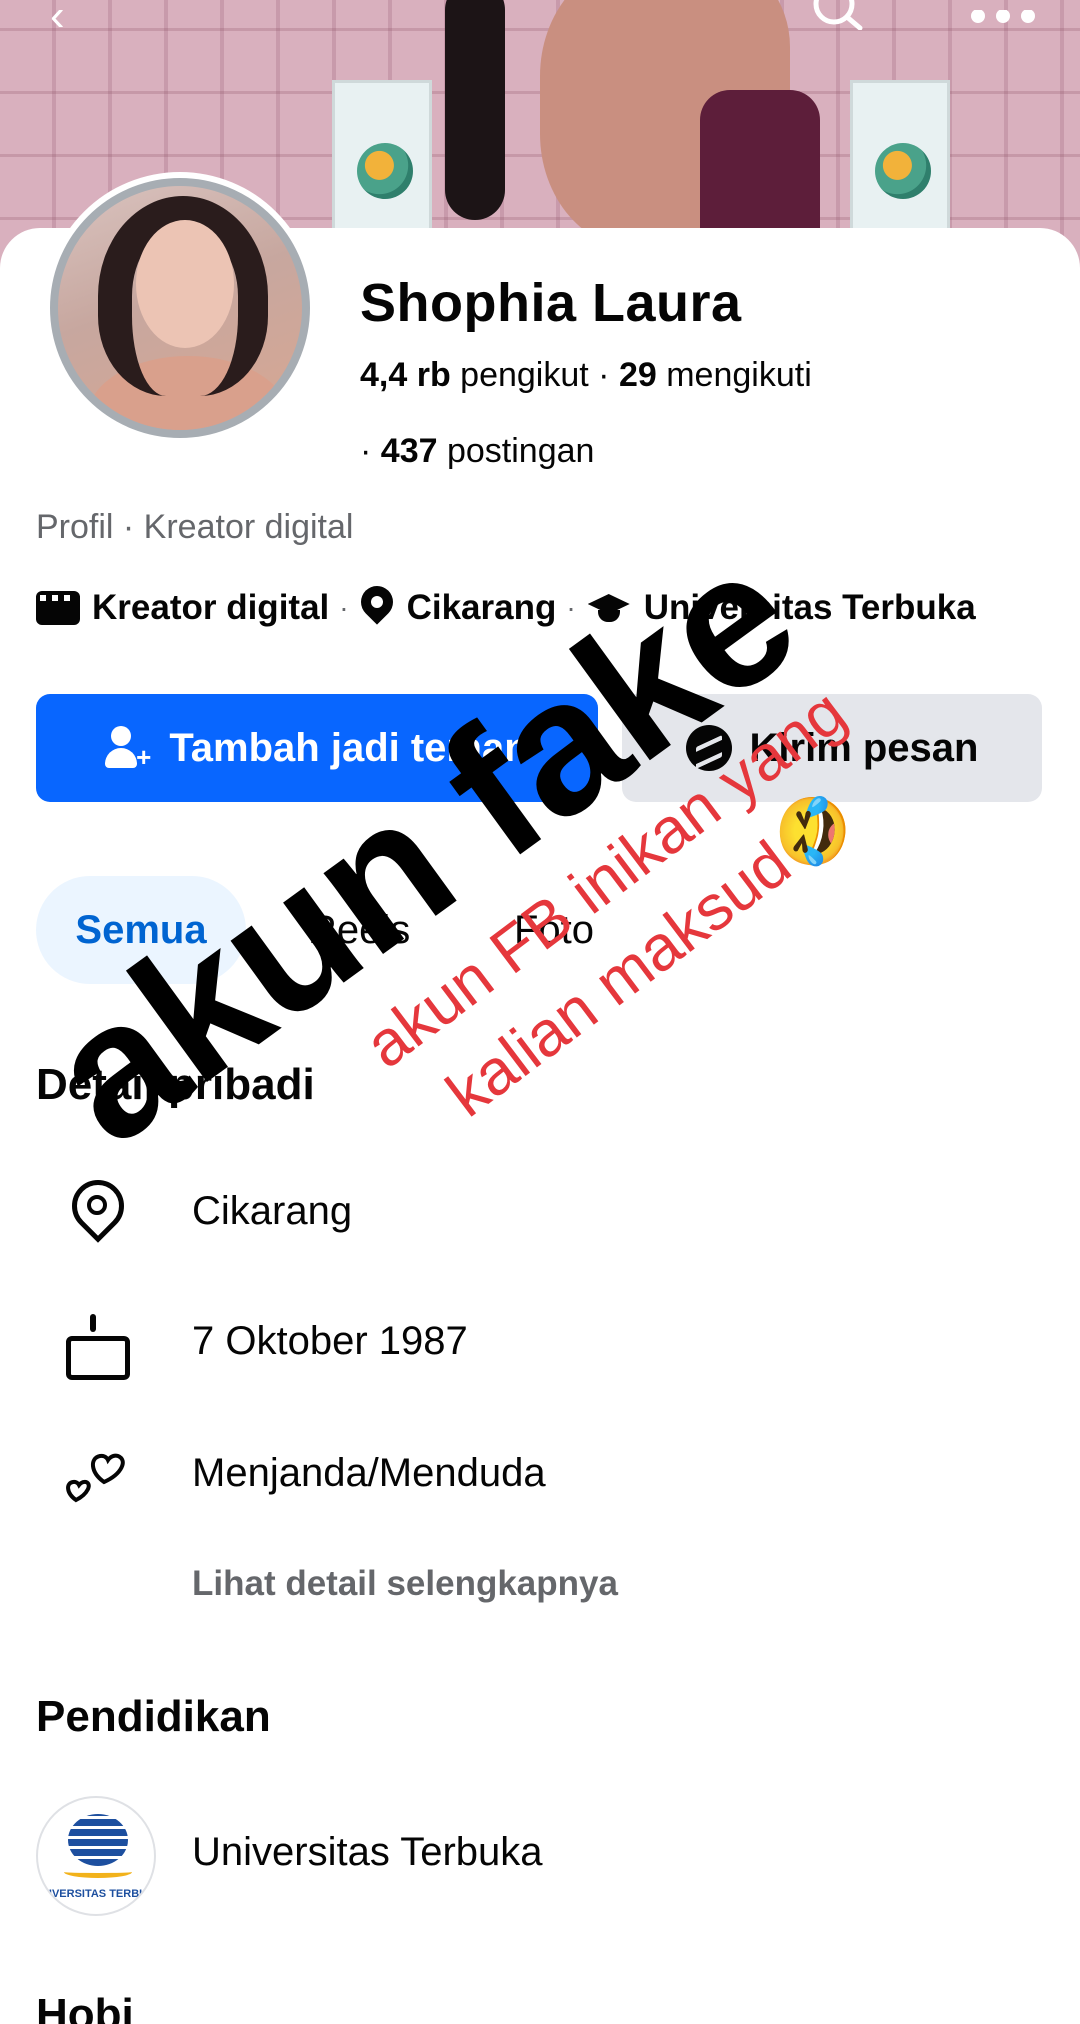  What do you see at coordinates (85, 2007) in the screenshot?
I see `hobbies-title: Hobi` at bounding box center [85, 2007].